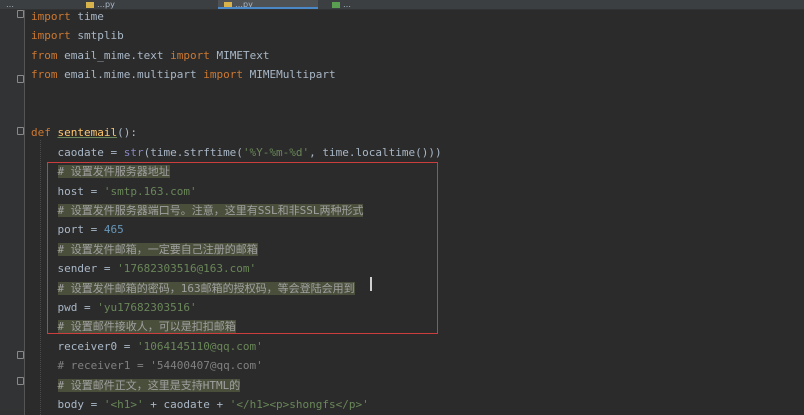 The width and height of the screenshot is (804, 415). I want to click on code-line: port = 465, so click(77, 230).